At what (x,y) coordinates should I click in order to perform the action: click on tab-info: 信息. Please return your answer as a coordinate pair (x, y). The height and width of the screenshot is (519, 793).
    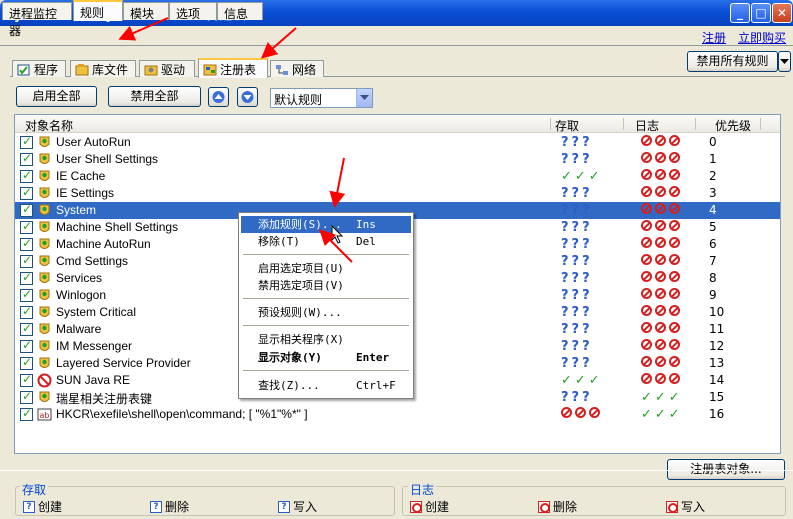
    Looking at the image, I should click on (240, 11).